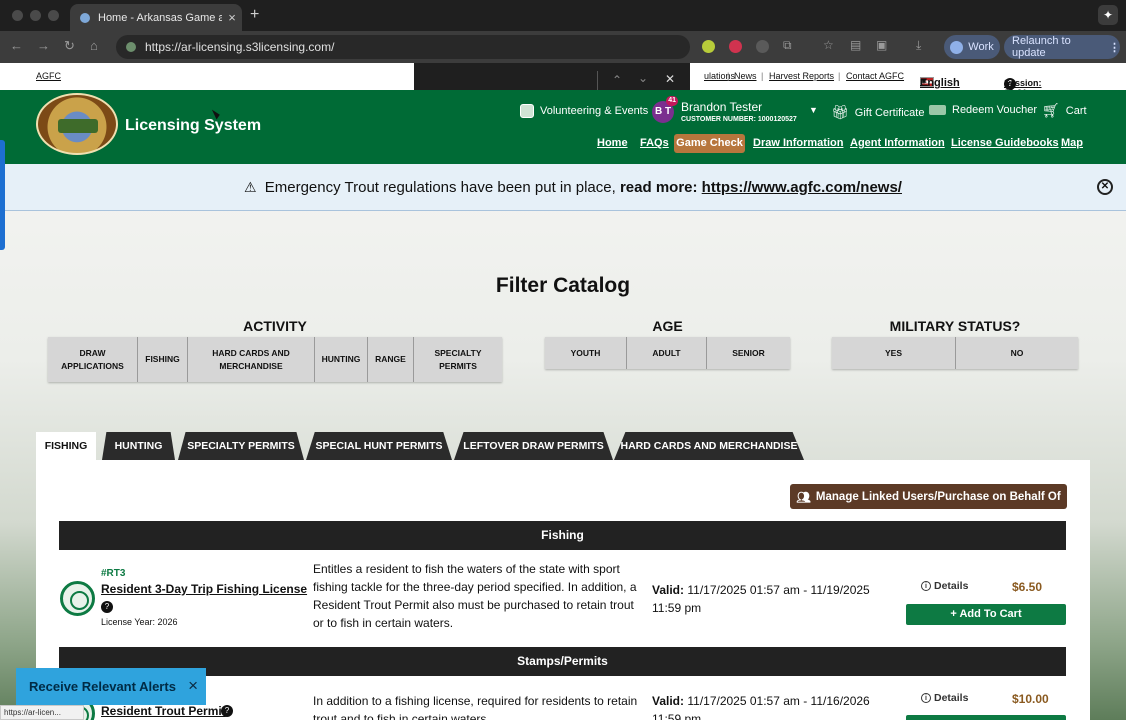  What do you see at coordinates (204, 589) in the screenshot?
I see `product-name-link: Resident 3-Day Trip Fishing License` at bounding box center [204, 589].